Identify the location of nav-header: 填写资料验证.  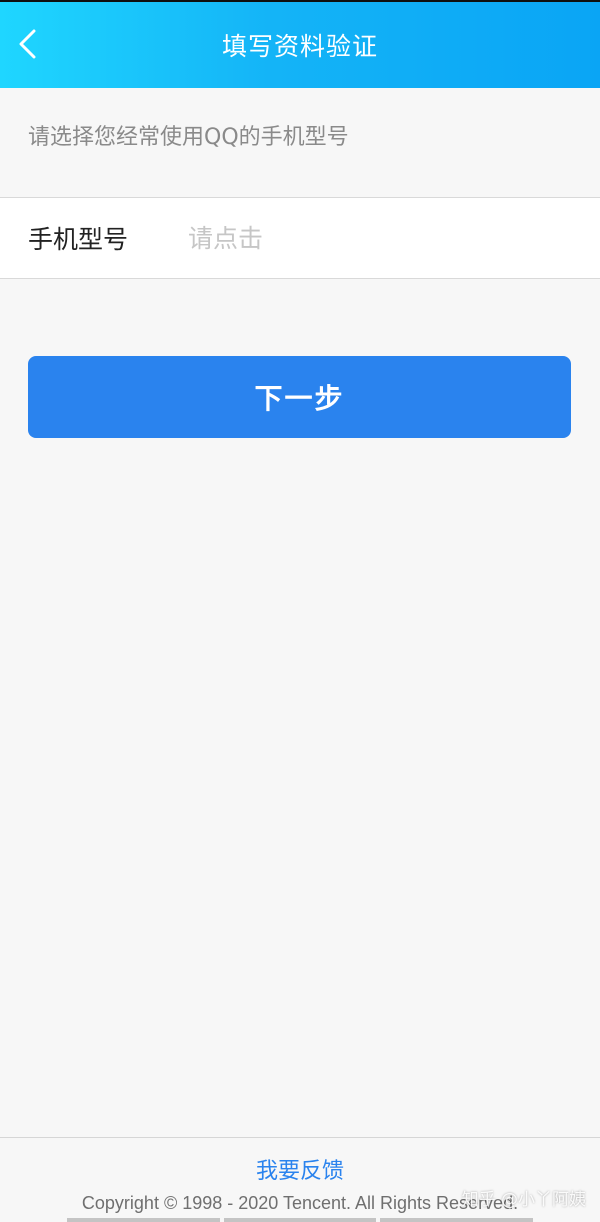
(300, 44).